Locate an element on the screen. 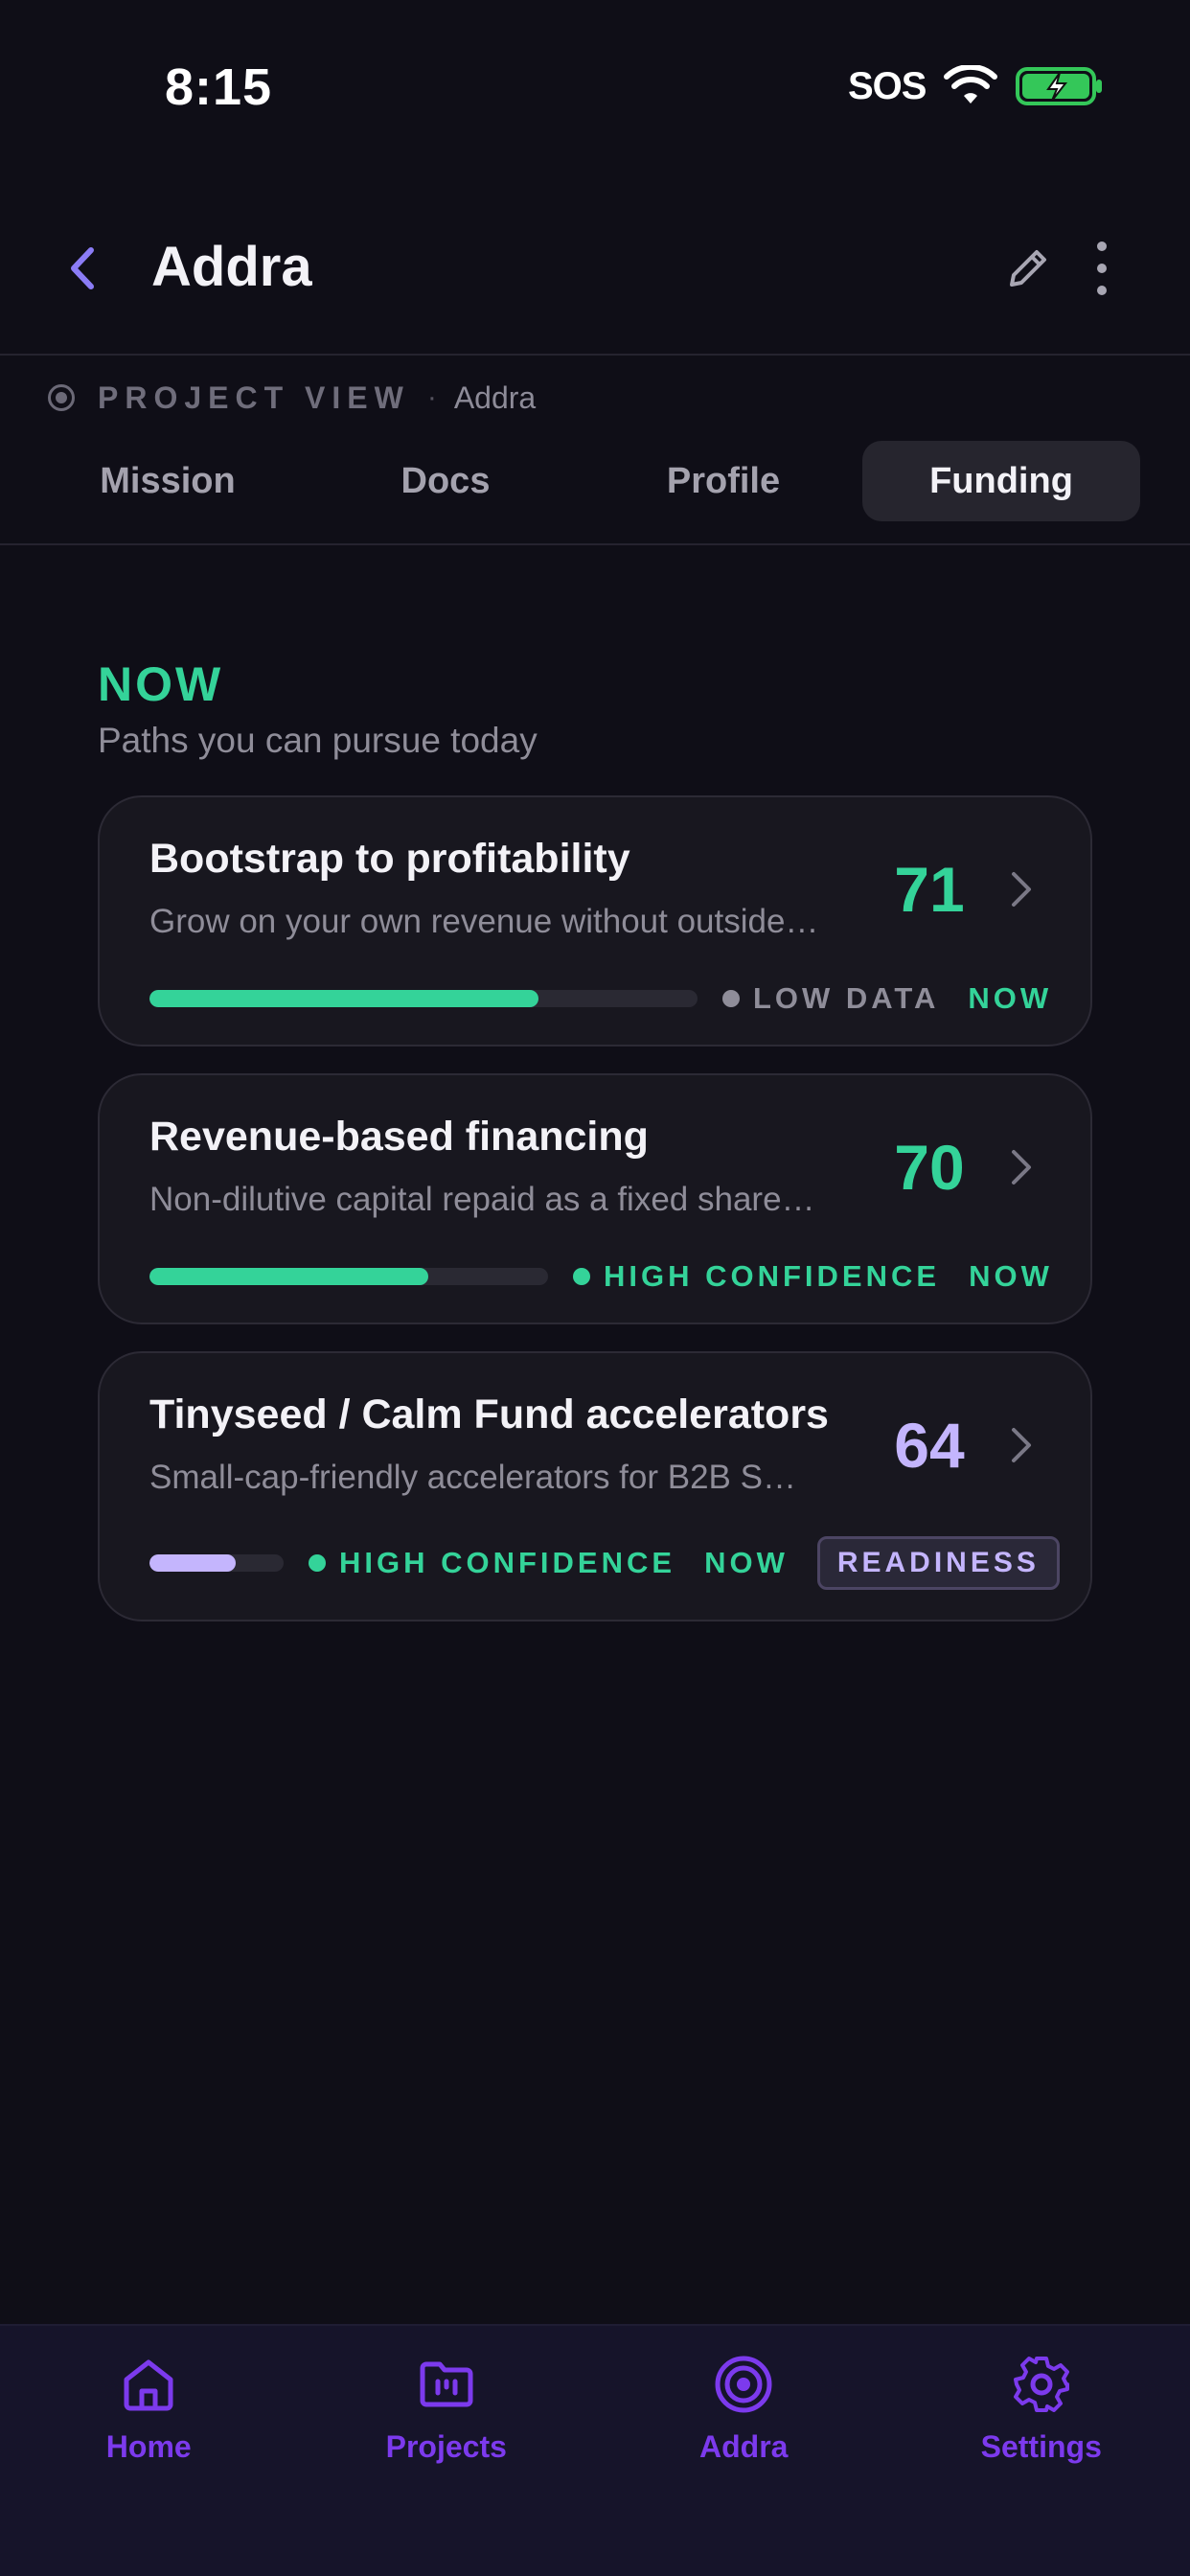  pencil-icon is located at coordinates (1028, 268).